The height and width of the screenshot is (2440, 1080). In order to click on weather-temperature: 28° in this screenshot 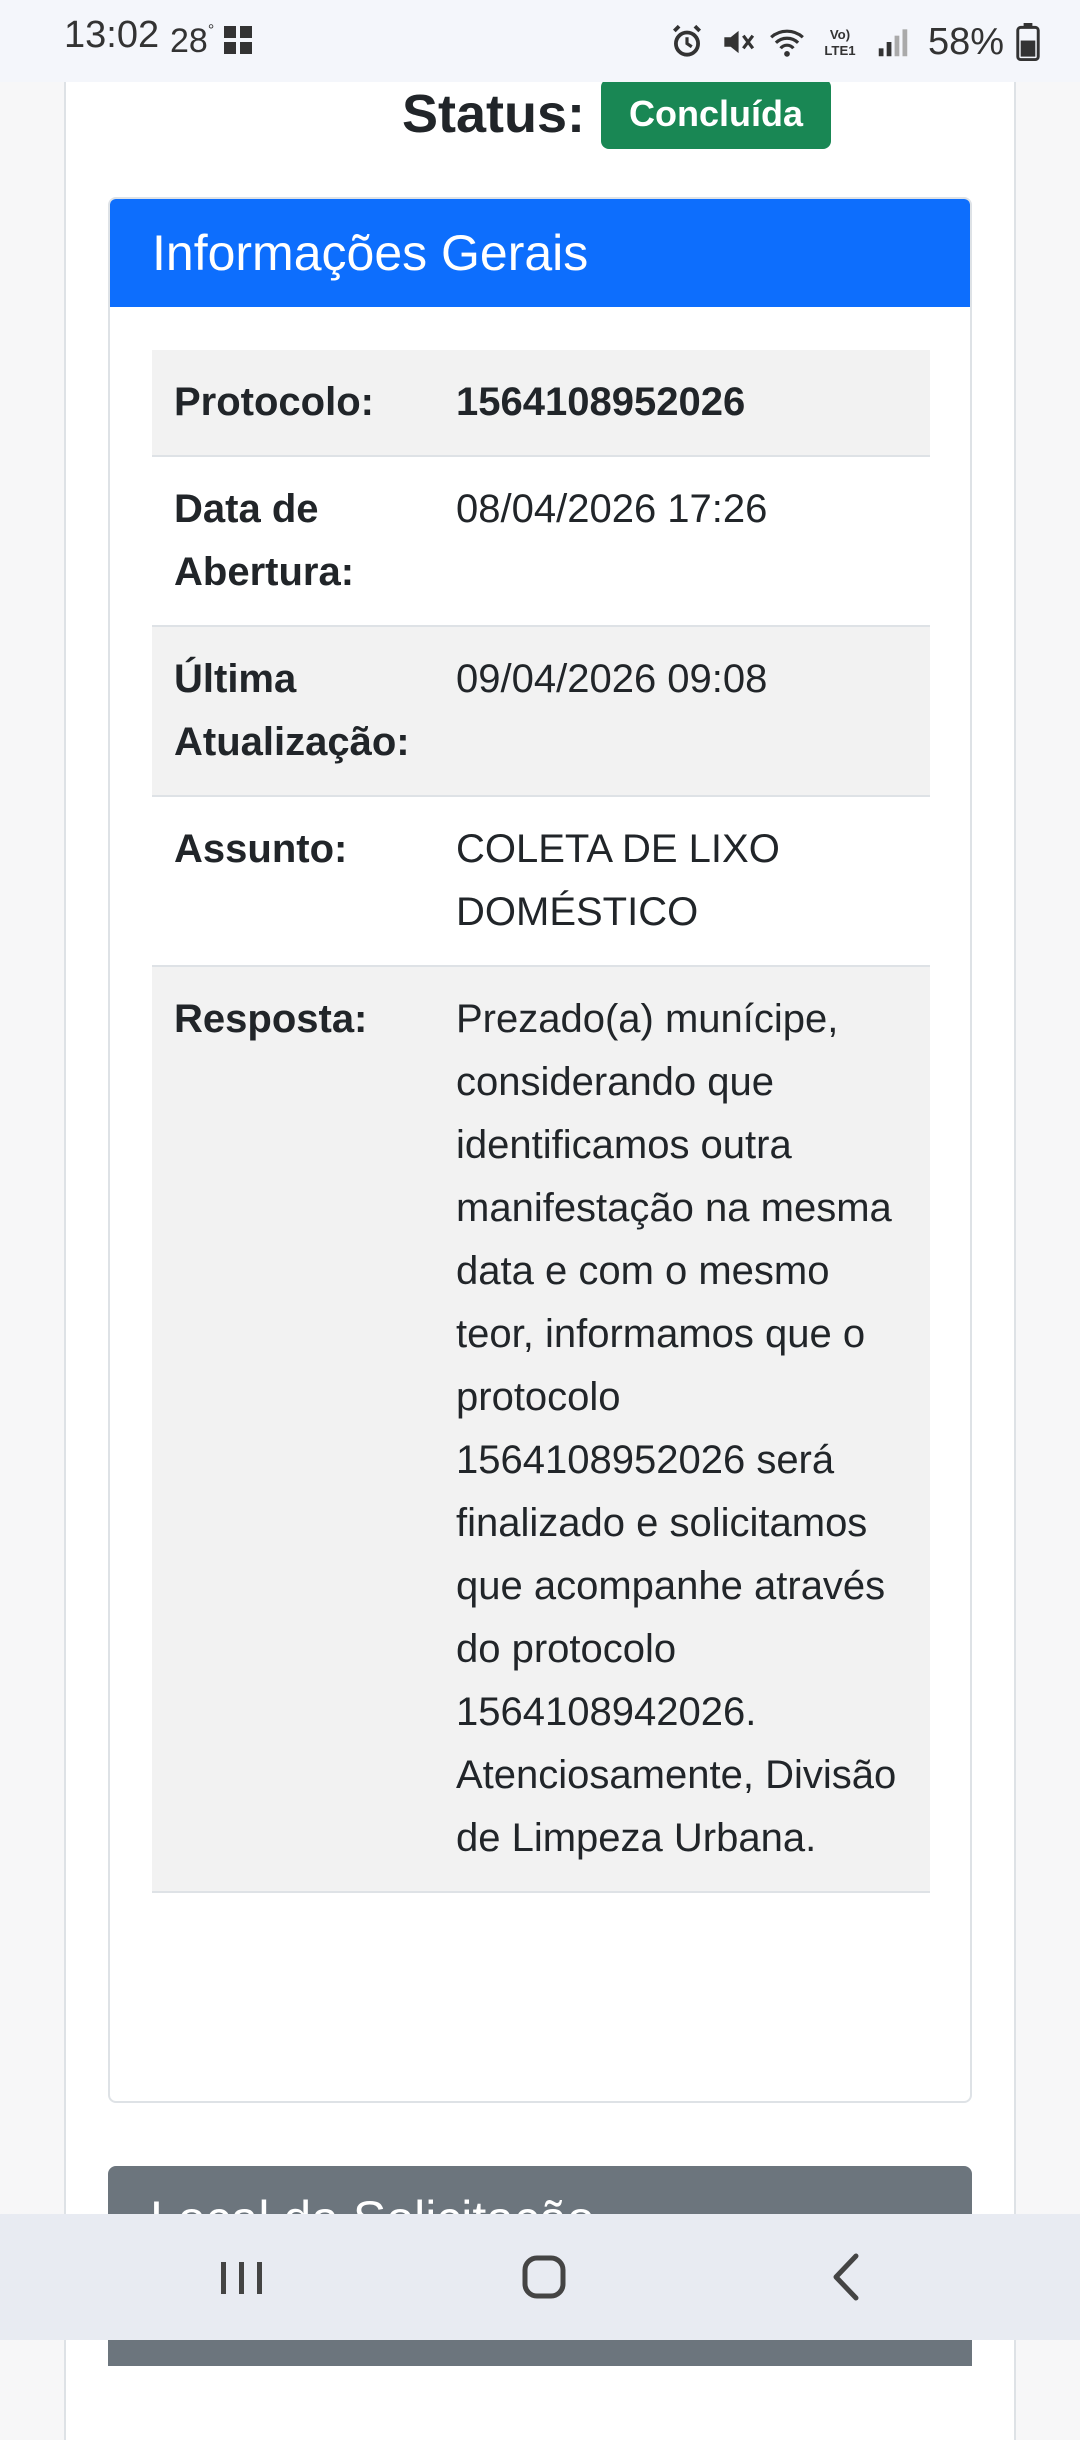, I will do `click(192, 41)`.